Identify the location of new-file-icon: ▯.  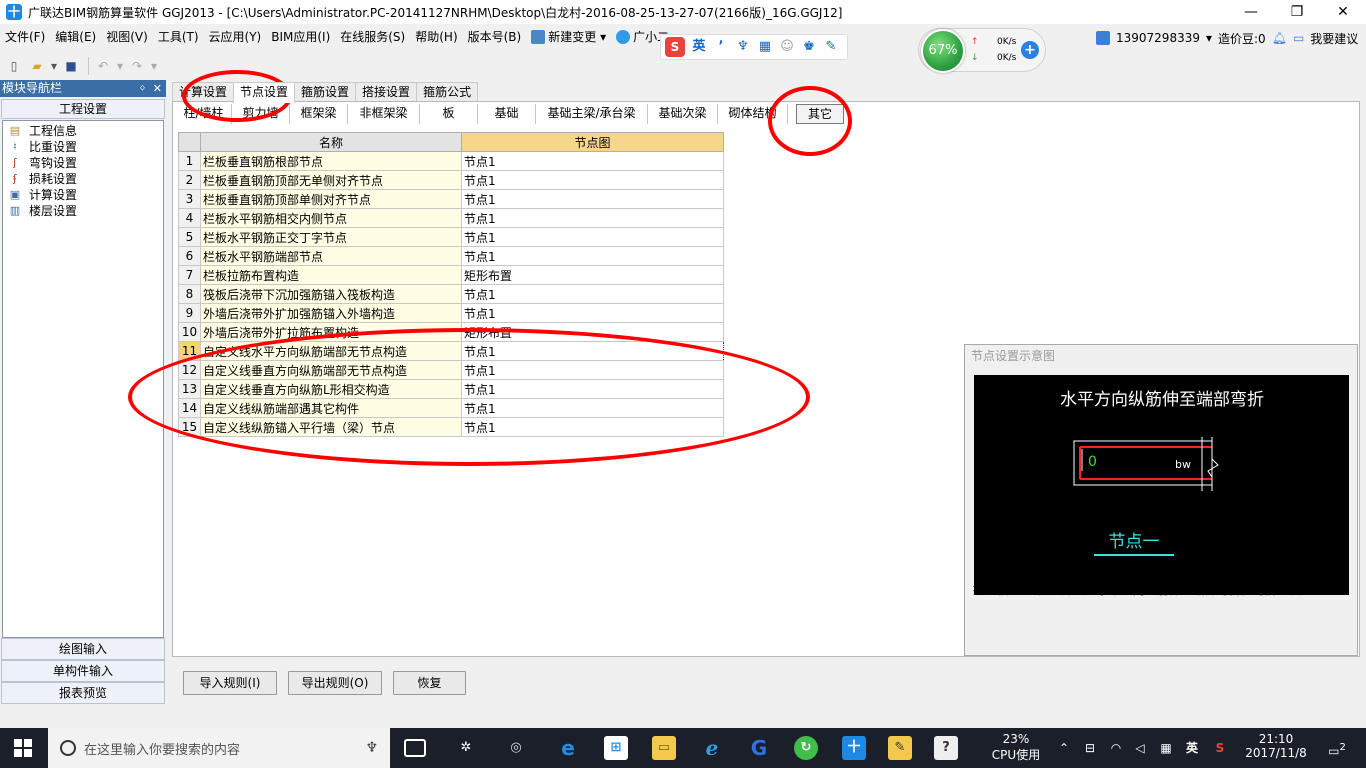
(14, 66).